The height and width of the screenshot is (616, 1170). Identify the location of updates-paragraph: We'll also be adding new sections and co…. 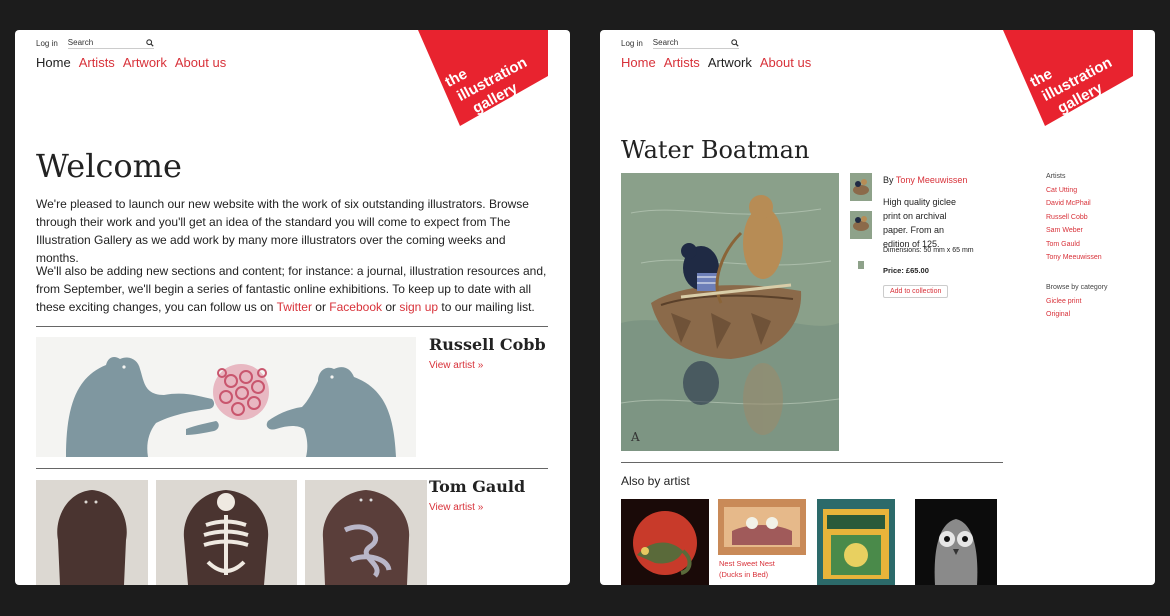
(293, 289).